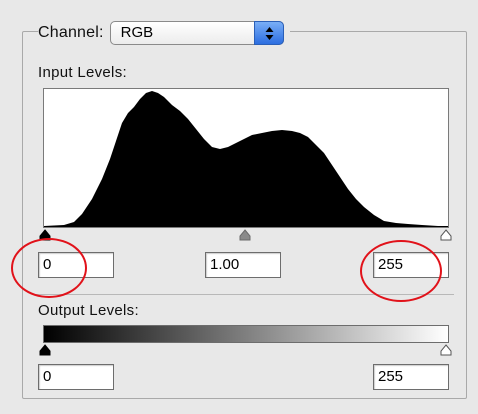 The width and height of the screenshot is (478, 414). What do you see at coordinates (246, 334) in the screenshot?
I see `output-gradient-bar` at bounding box center [246, 334].